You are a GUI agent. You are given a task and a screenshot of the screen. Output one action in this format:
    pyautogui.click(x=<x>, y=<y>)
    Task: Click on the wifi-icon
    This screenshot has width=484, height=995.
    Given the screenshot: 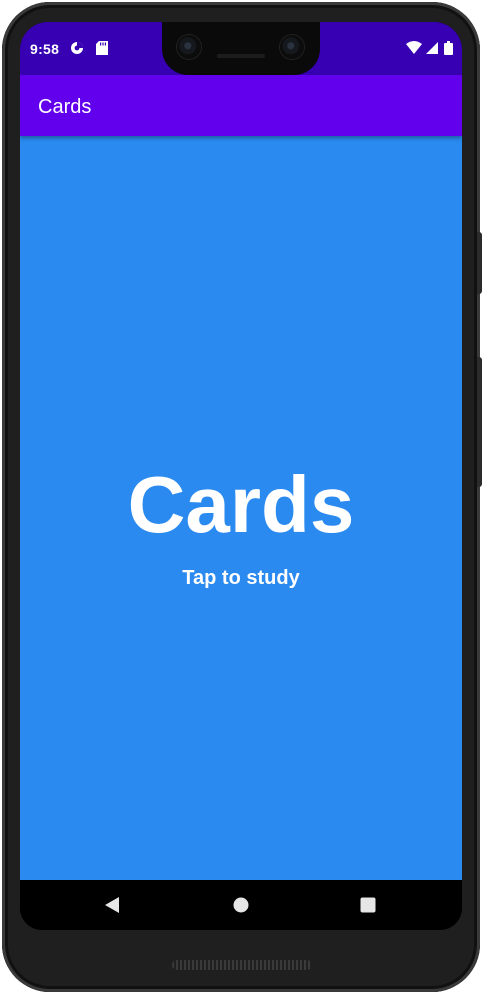 What is the action you would take?
    pyautogui.click(x=414, y=48)
    